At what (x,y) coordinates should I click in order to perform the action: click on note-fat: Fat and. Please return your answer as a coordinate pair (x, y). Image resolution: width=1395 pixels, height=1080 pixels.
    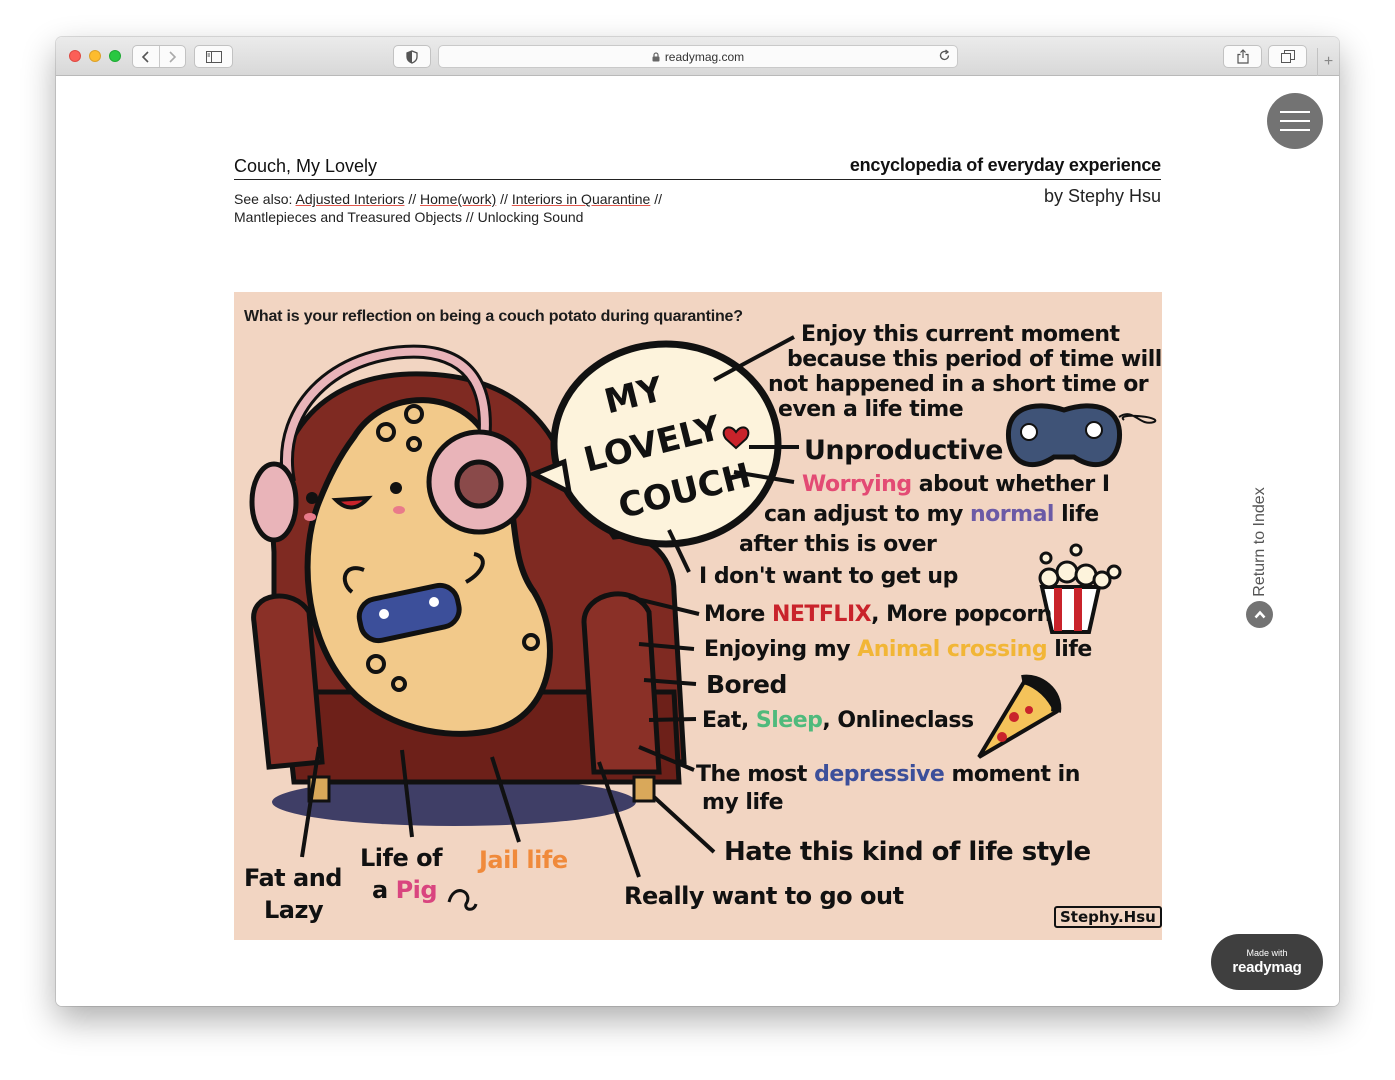
    Looking at the image, I should click on (293, 878).